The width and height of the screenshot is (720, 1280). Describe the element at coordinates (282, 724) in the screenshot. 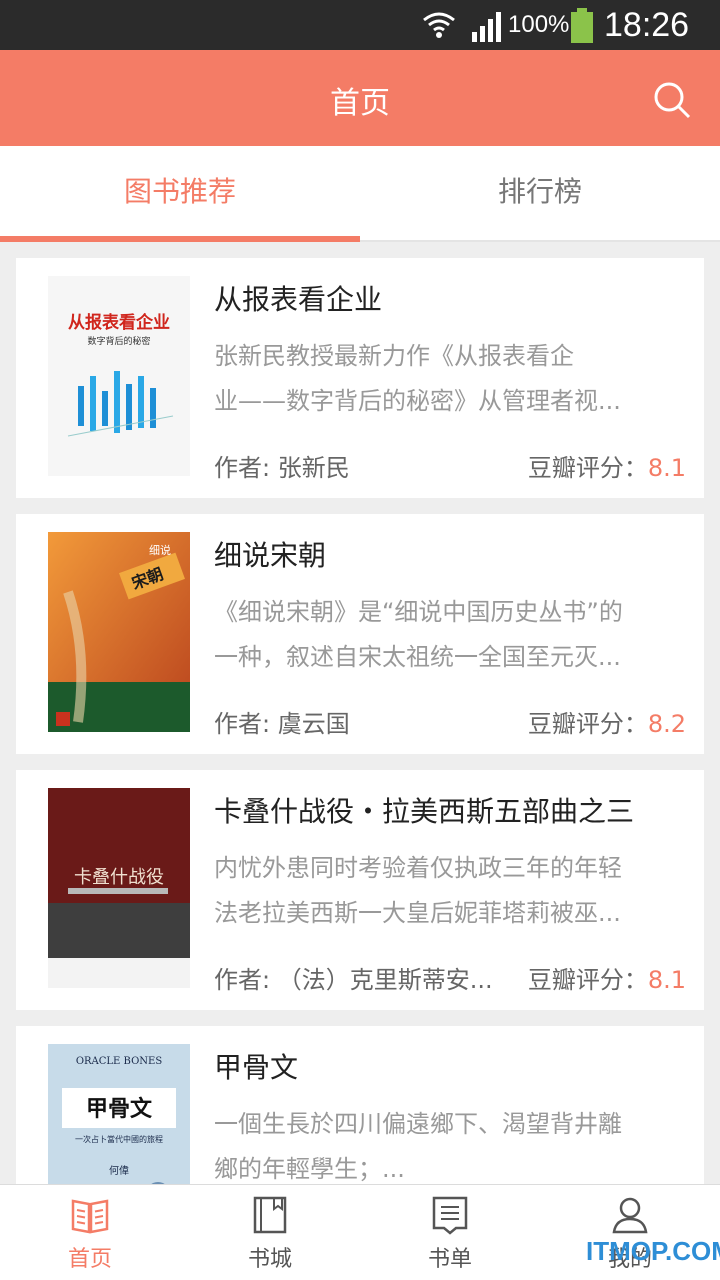

I see `book-author: 作者: 虞云国` at that location.